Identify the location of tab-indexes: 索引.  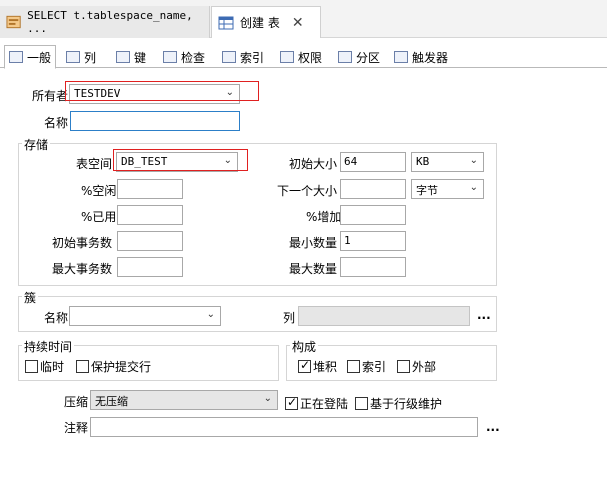
(243, 57).